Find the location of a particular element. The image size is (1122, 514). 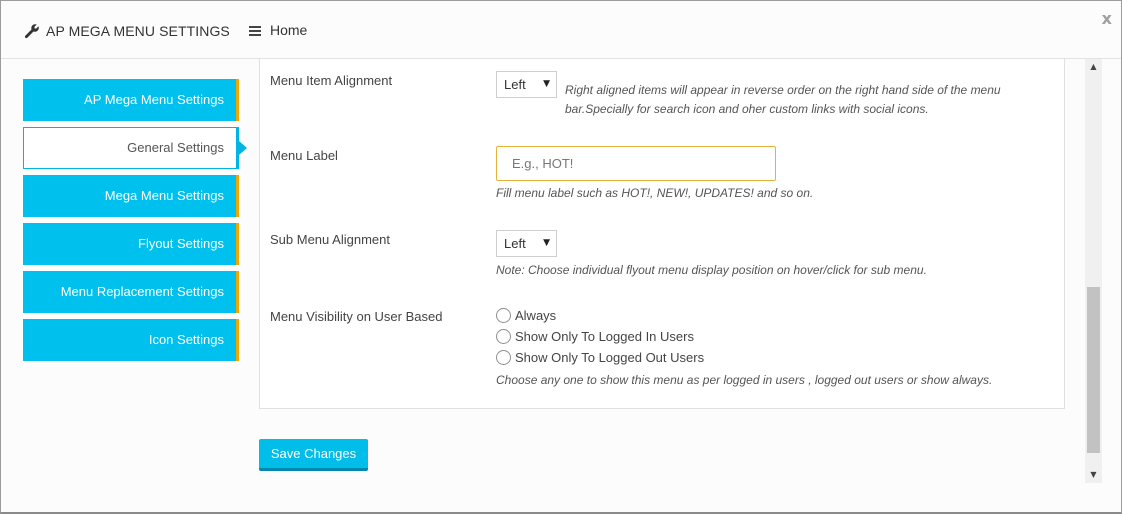

sub-menu-alignment-label: Sub Menu Alignment is located at coordinates (330, 239).